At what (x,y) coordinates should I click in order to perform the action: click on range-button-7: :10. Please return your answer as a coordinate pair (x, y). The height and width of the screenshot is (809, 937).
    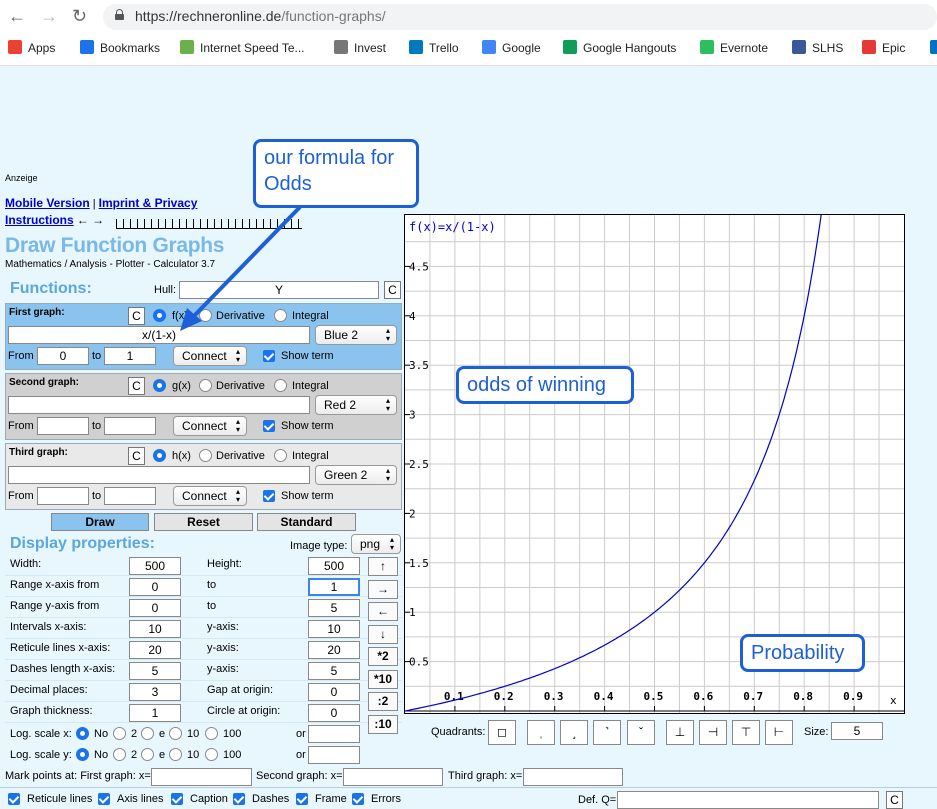
    Looking at the image, I should click on (383, 724).